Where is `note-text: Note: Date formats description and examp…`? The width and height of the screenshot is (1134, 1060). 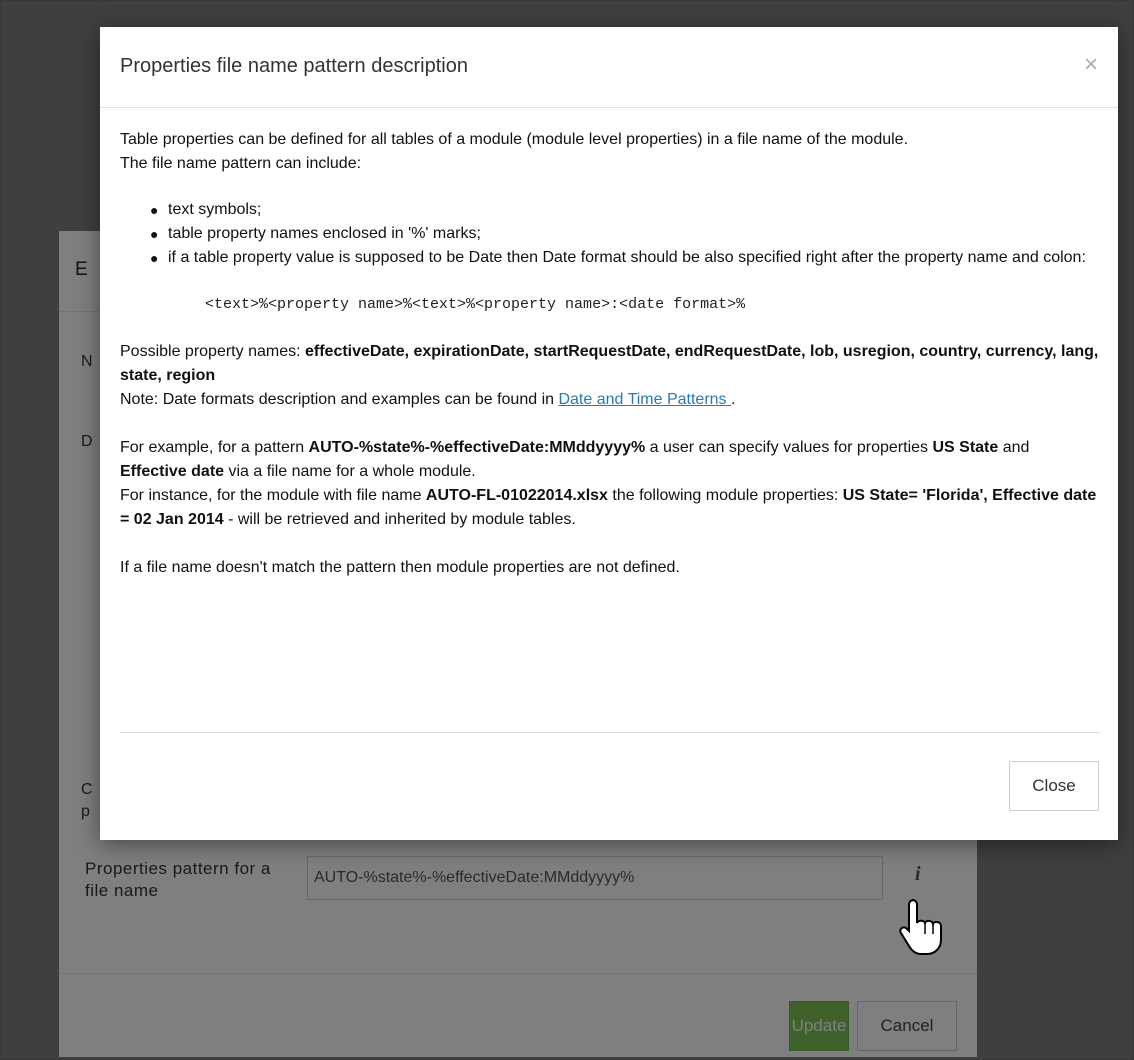 note-text: Note: Date formats description and examp… is located at coordinates (610, 400).